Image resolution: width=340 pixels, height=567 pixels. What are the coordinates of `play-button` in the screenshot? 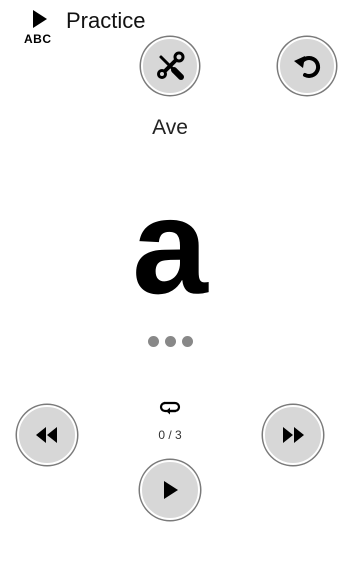 It's located at (170, 490).